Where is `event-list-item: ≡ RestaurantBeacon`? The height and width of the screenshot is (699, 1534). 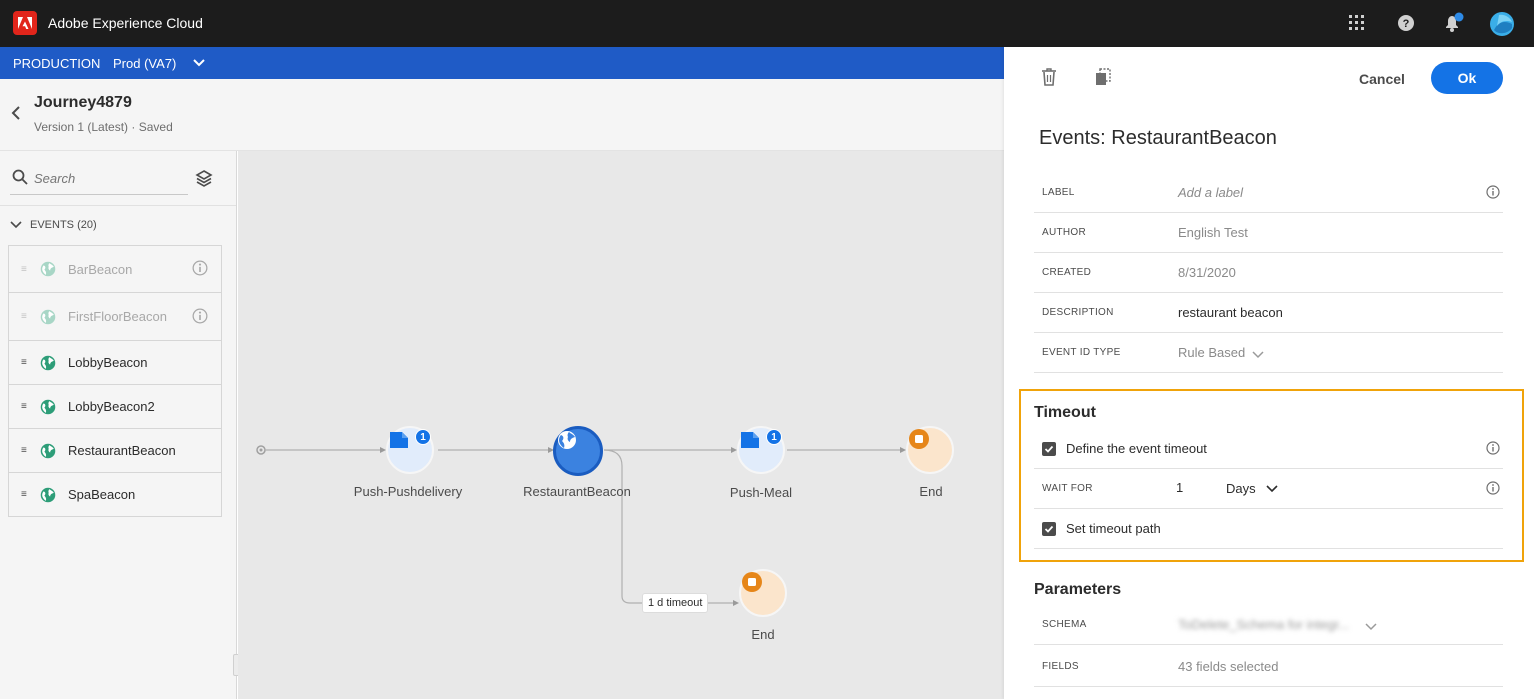
event-list-item: ≡ RestaurantBeacon is located at coordinates (115, 451).